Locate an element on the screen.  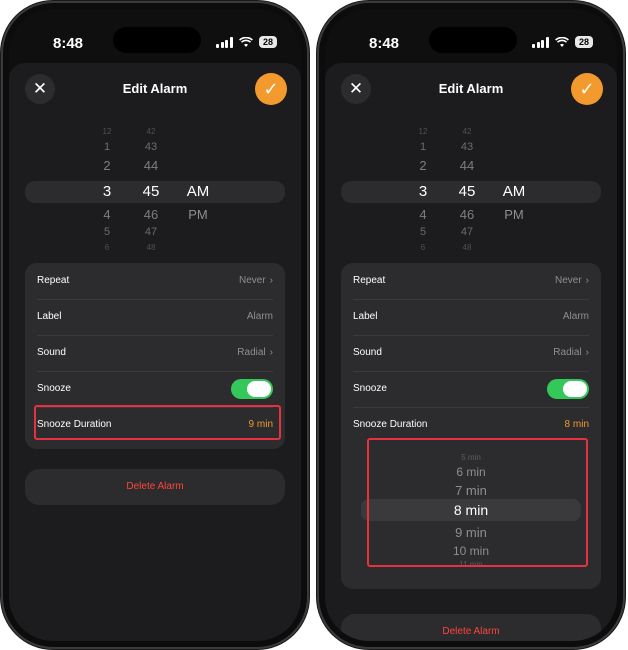
highlight-box-snooze-picker is located at coordinates (477, 502).